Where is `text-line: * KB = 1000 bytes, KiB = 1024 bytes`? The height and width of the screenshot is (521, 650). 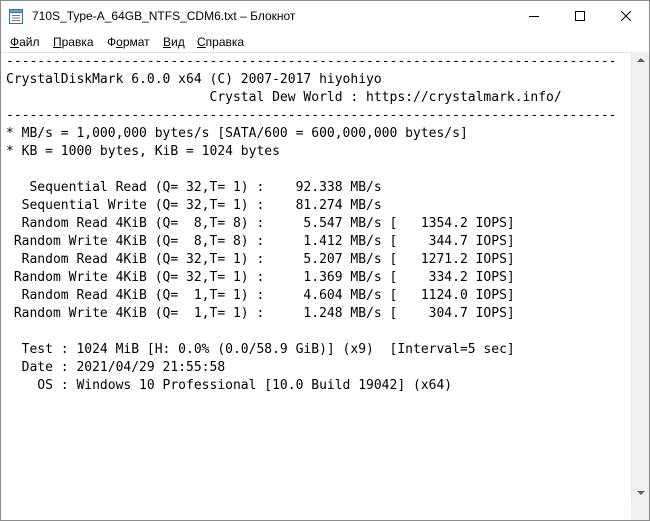 text-line: * KB = 1000 bytes, KiB = 1024 bytes is located at coordinates (143, 151).